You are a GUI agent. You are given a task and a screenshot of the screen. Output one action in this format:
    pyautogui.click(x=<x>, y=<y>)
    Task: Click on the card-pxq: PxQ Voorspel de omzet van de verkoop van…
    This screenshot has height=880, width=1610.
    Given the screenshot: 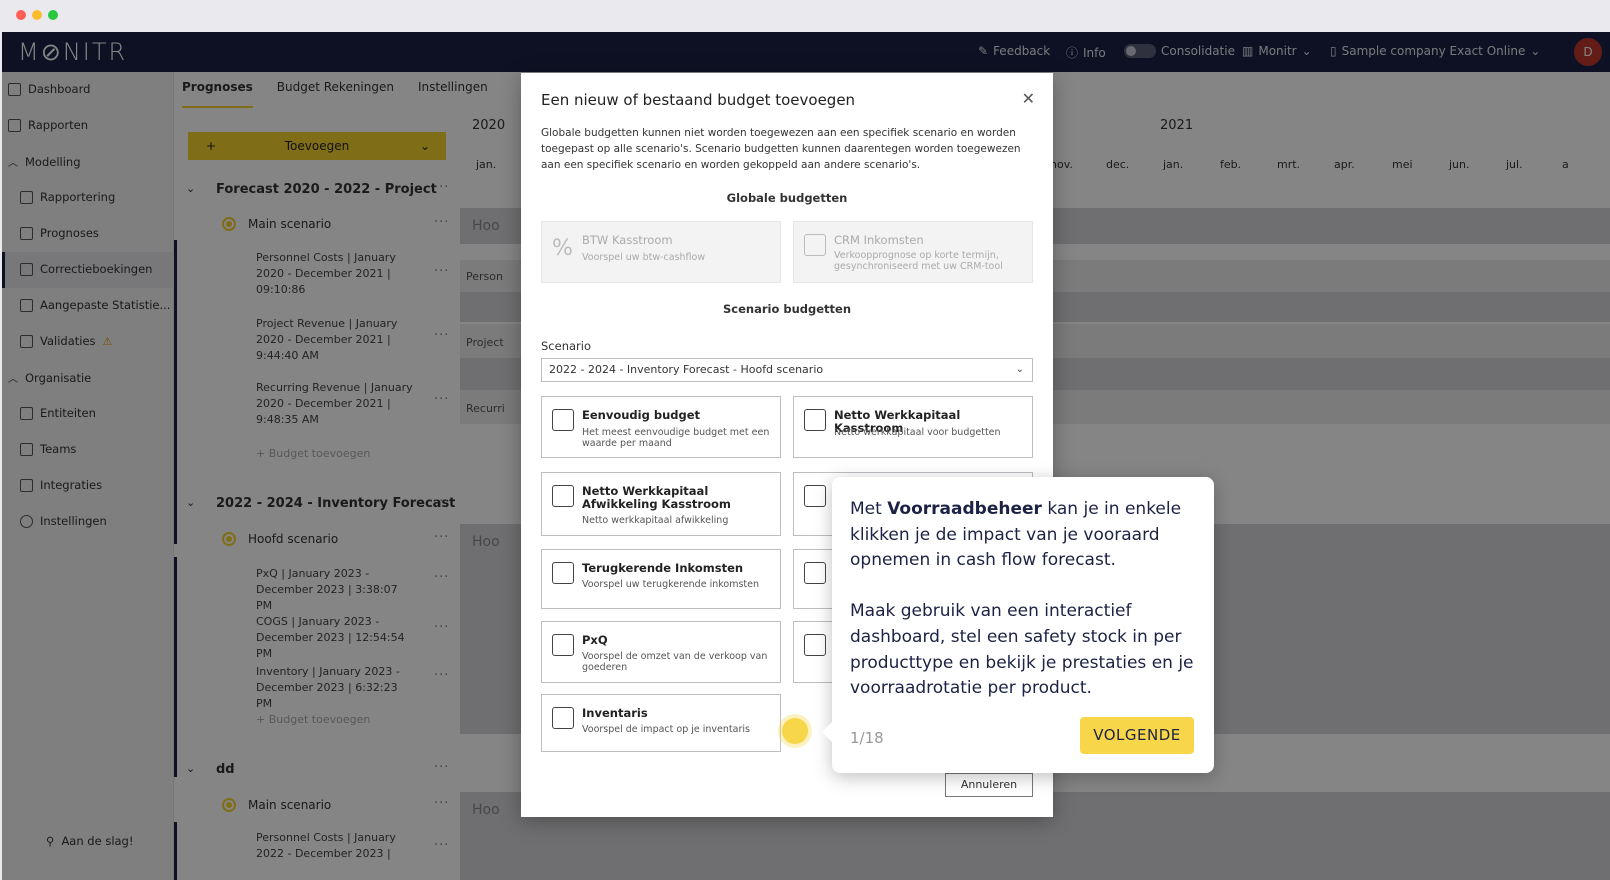 What is the action you would take?
    pyautogui.click(x=661, y=652)
    